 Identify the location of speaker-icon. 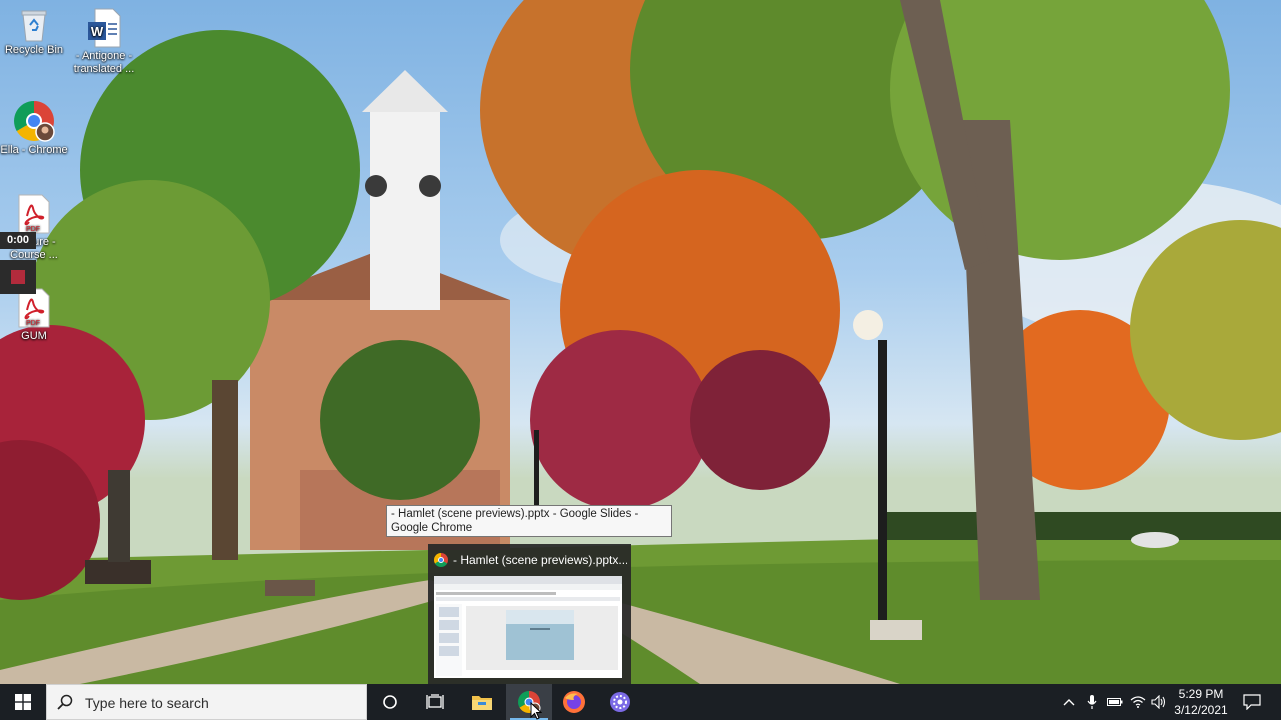
(1158, 702).